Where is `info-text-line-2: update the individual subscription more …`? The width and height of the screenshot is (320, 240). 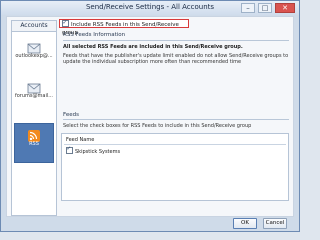 info-text-line-2: update the individual subscription more … is located at coordinates (152, 62).